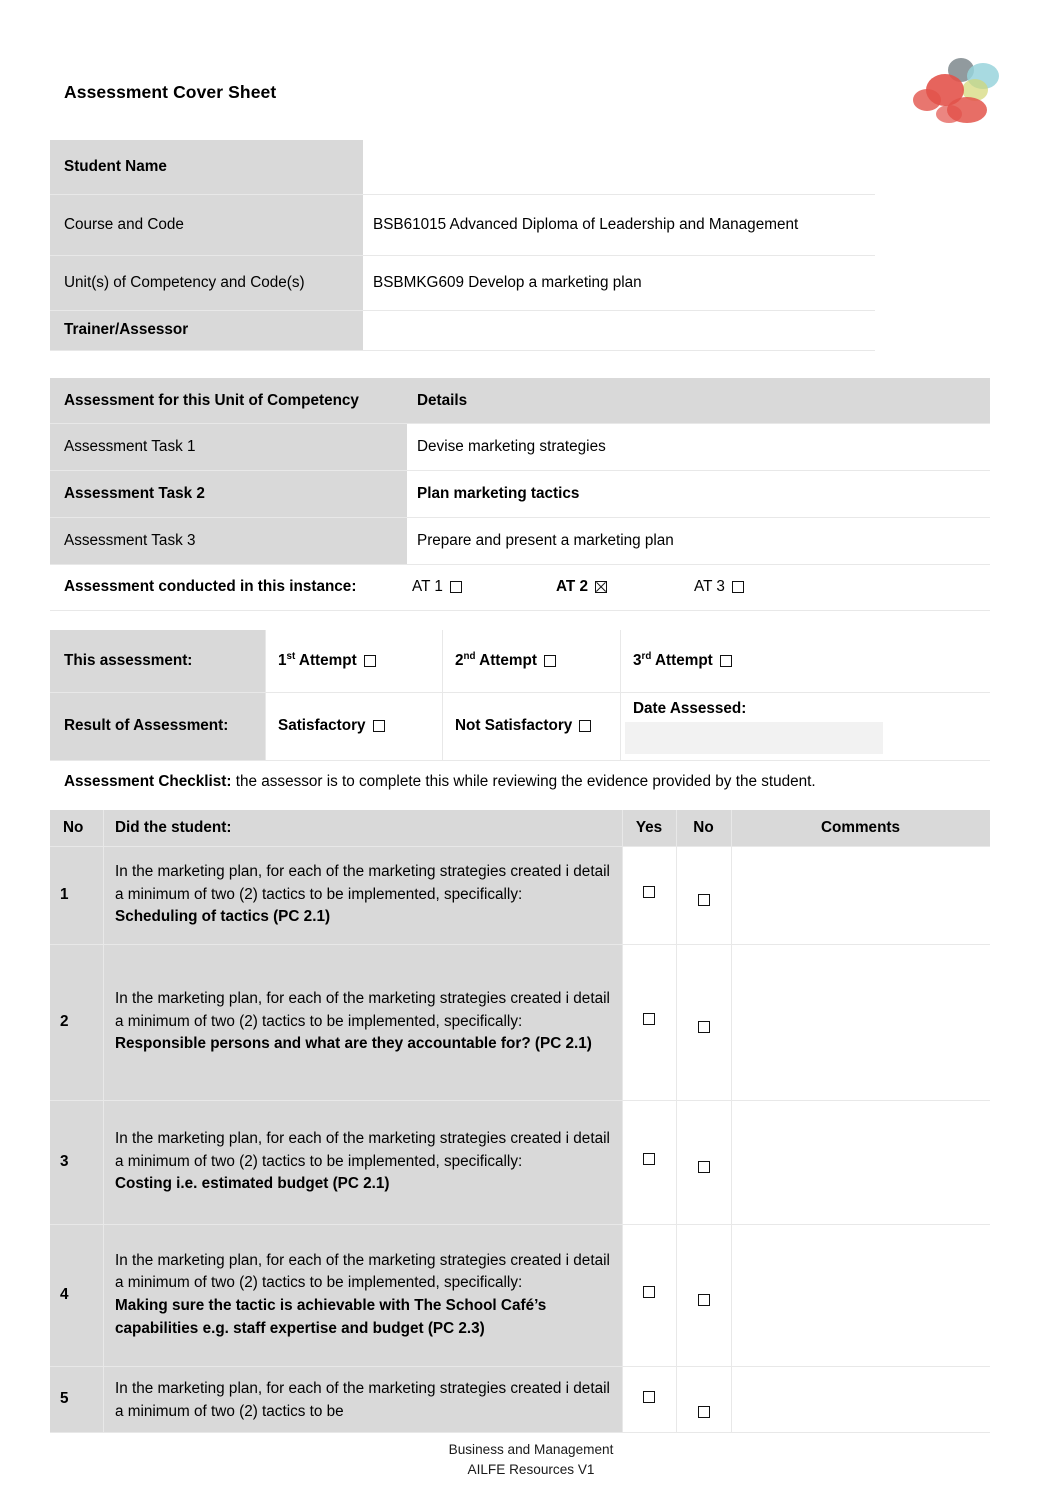 This screenshot has height=1506, width=1062. Describe the element at coordinates (467, 587) in the screenshot. I see `assessment-conducted-option-at1: AT 1` at that location.